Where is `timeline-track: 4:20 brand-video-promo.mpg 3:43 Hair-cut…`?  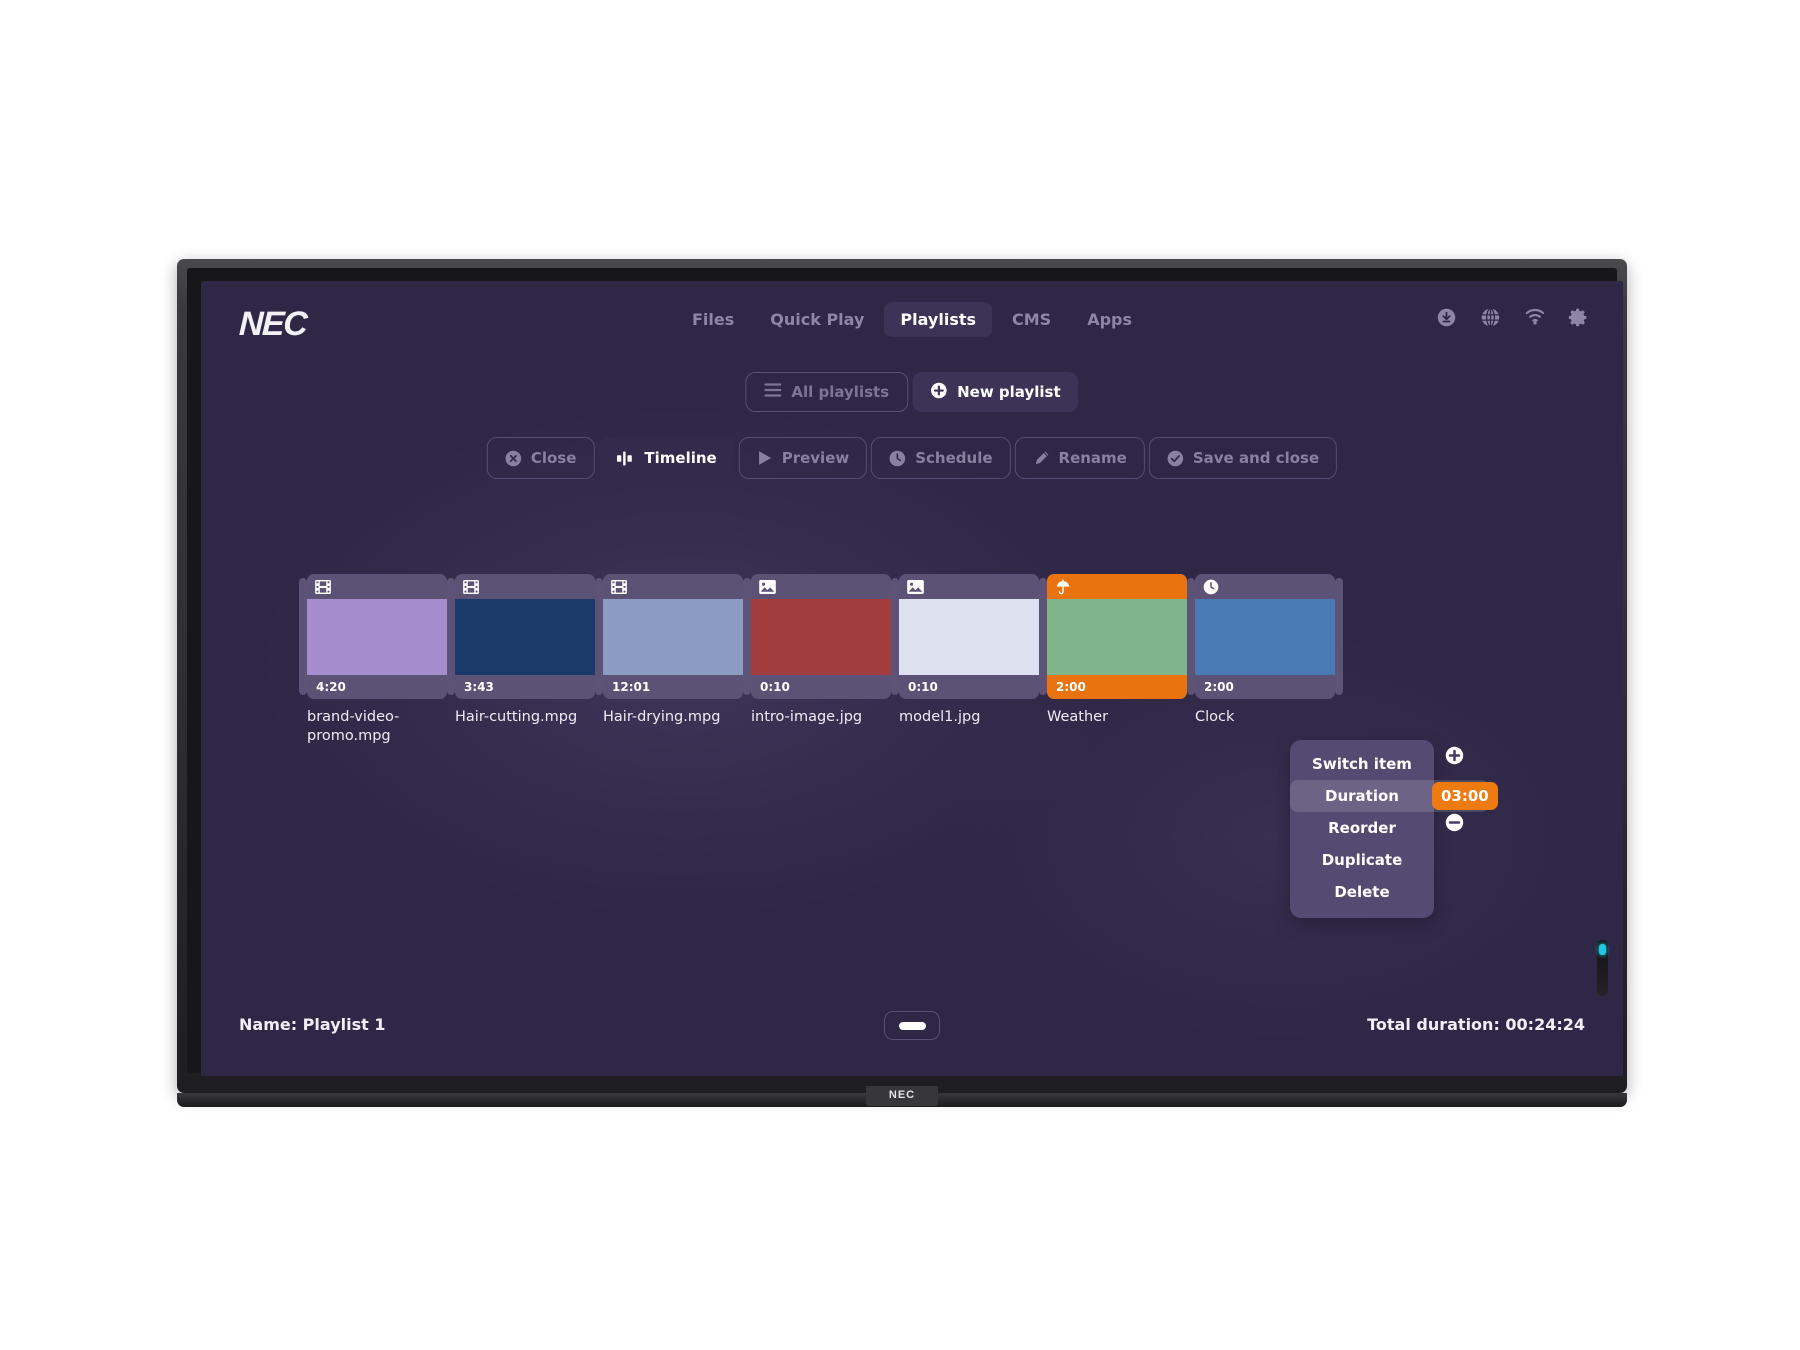
timeline-track: 4:20 brand-video-promo.mpg 3:43 Hair-cut… is located at coordinates (821, 659).